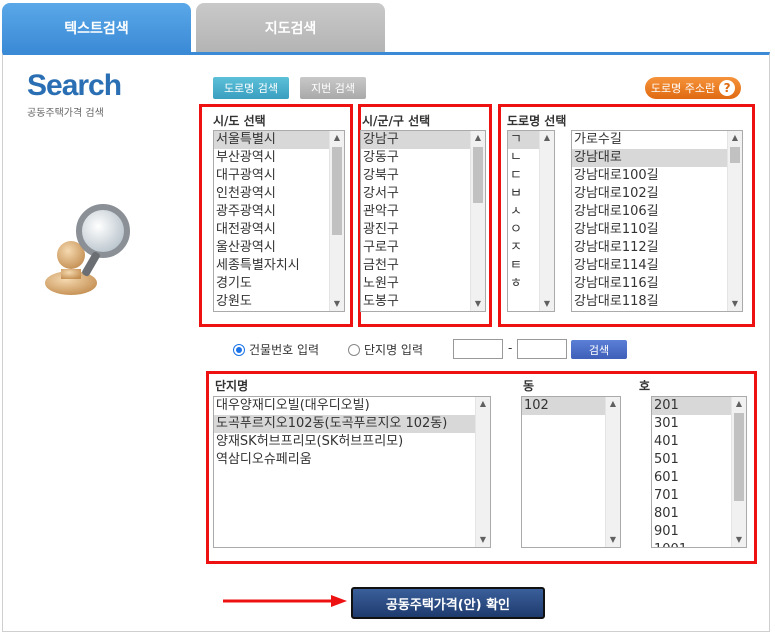 The height and width of the screenshot is (636, 775). Describe the element at coordinates (699, 472) in the screenshot. I see `ho-list: 20130140150160170180190110011101 ▲ ▼` at that location.